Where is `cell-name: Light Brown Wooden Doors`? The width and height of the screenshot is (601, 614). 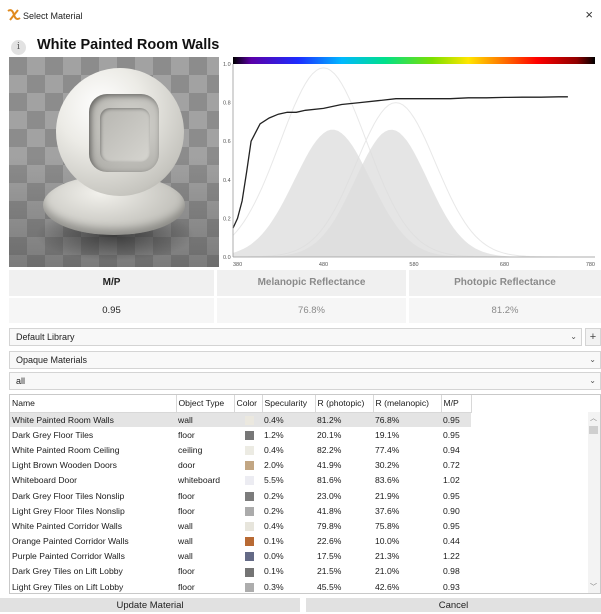 cell-name: Light Brown Wooden Doors is located at coordinates (64, 465).